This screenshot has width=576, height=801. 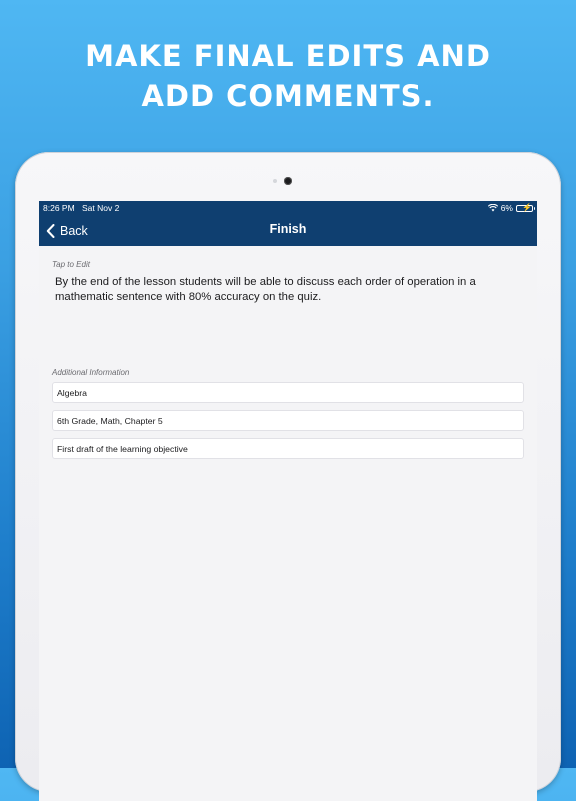 What do you see at coordinates (288, 96) in the screenshot?
I see `promo-headline-line-2: ADD COMMENTS.` at bounding box center [288, 96].